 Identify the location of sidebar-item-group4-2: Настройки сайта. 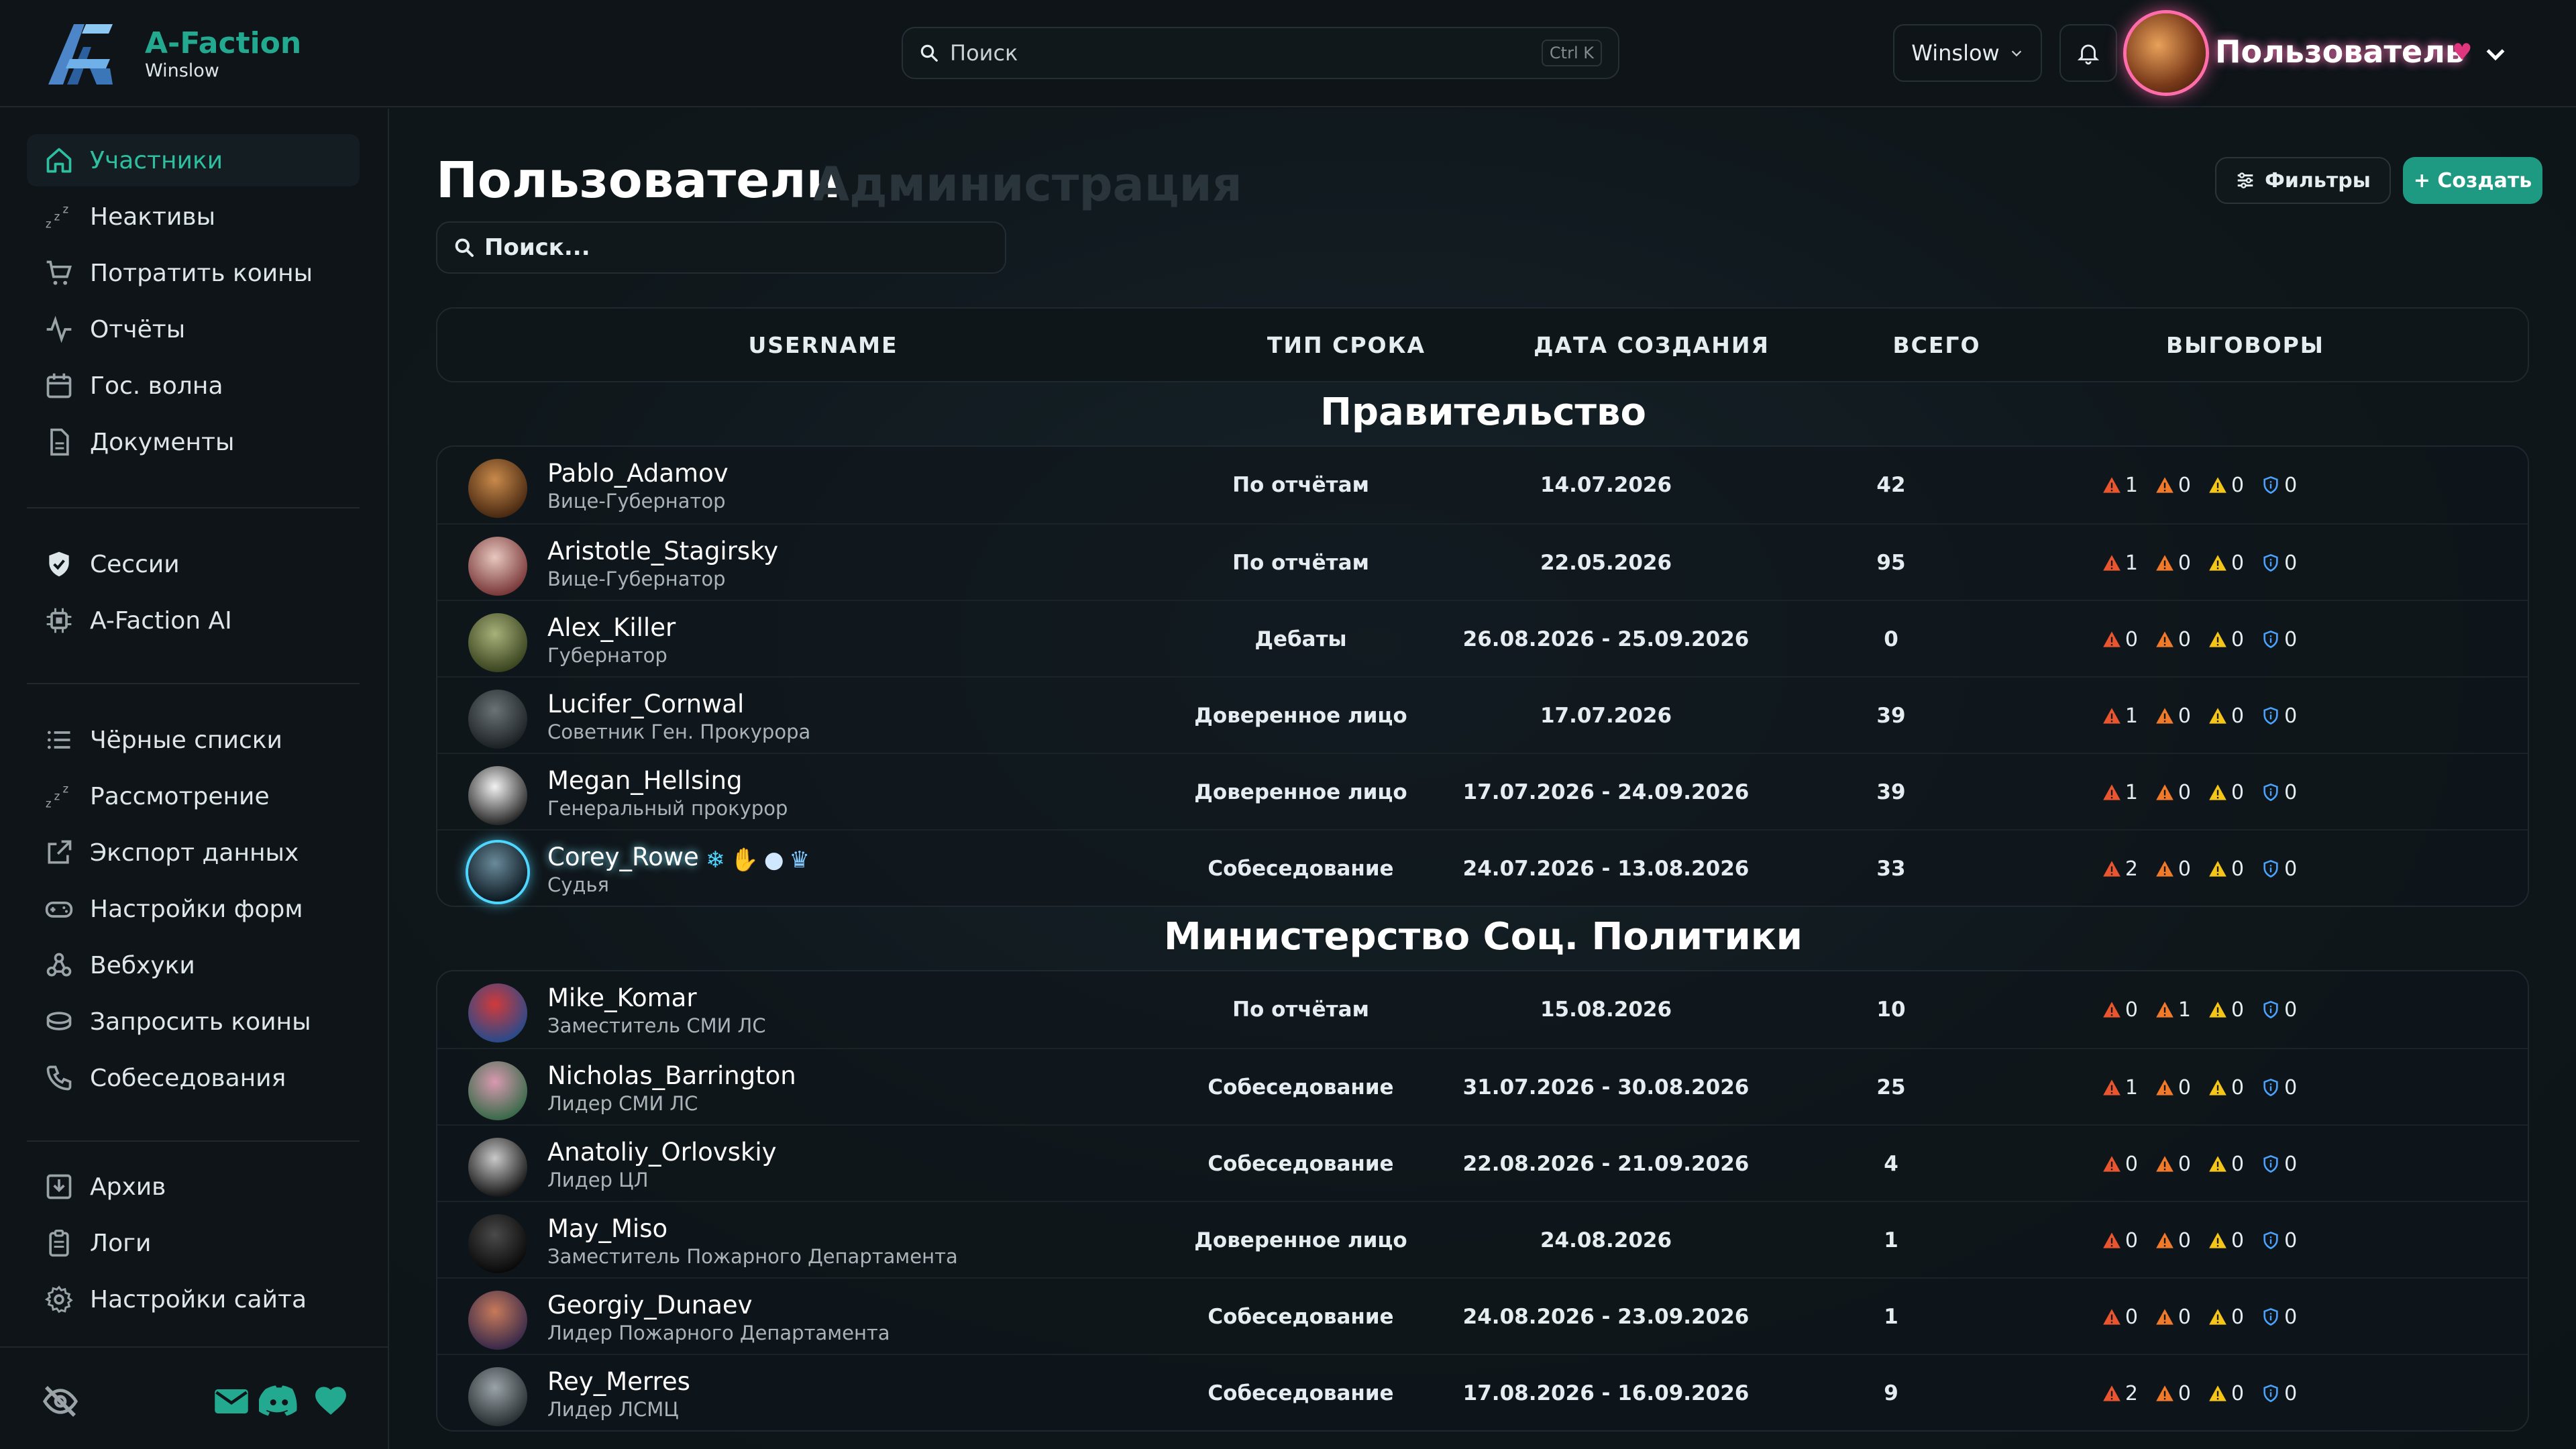
(193, 1299).